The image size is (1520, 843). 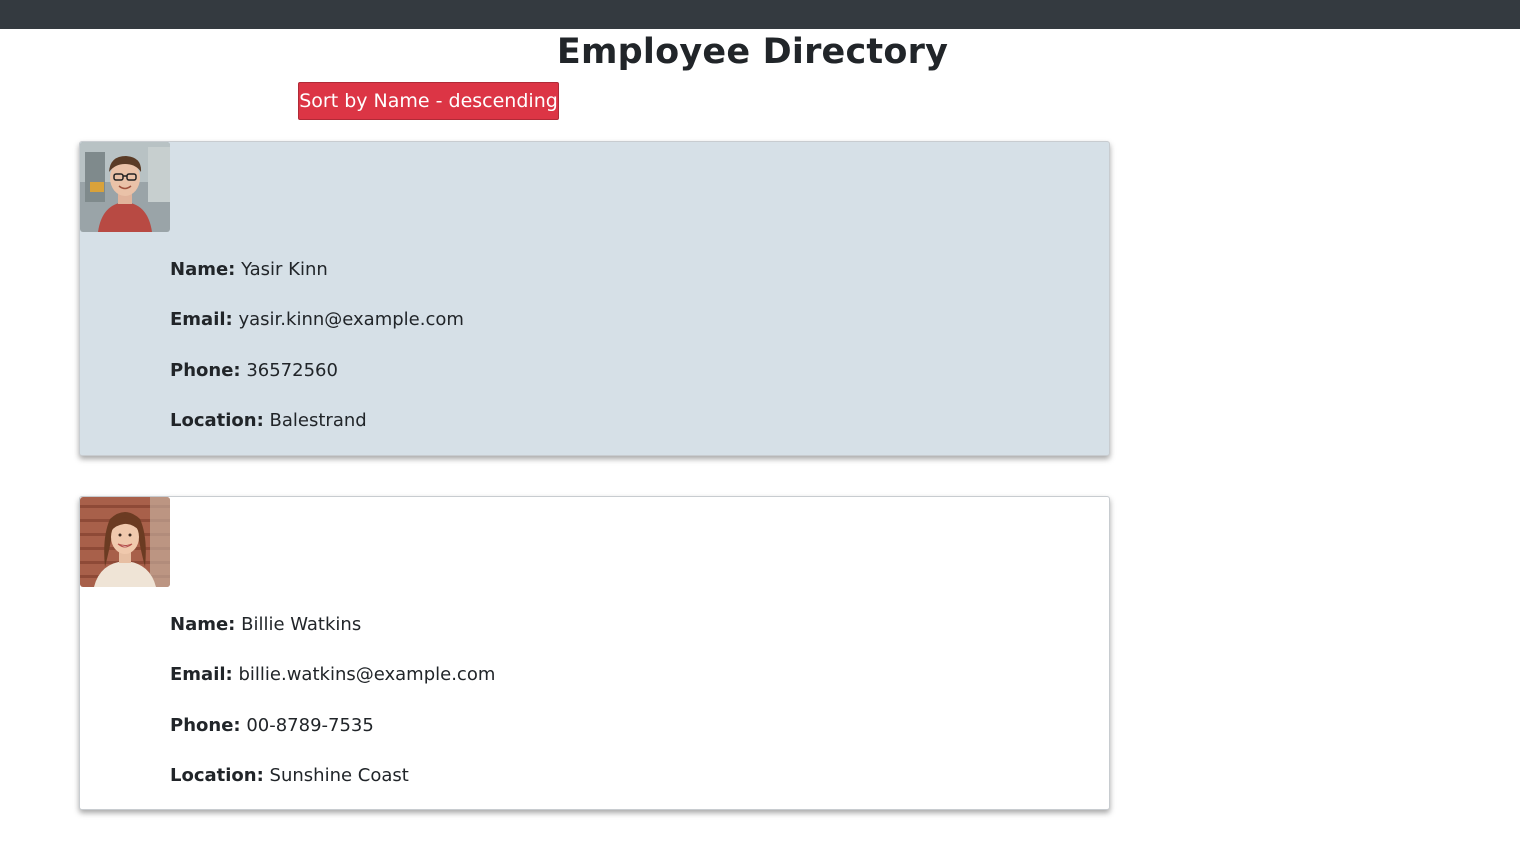 I want to click on employee-email: Email: yasir.kinn@example.com, so click(x=317, y=320).